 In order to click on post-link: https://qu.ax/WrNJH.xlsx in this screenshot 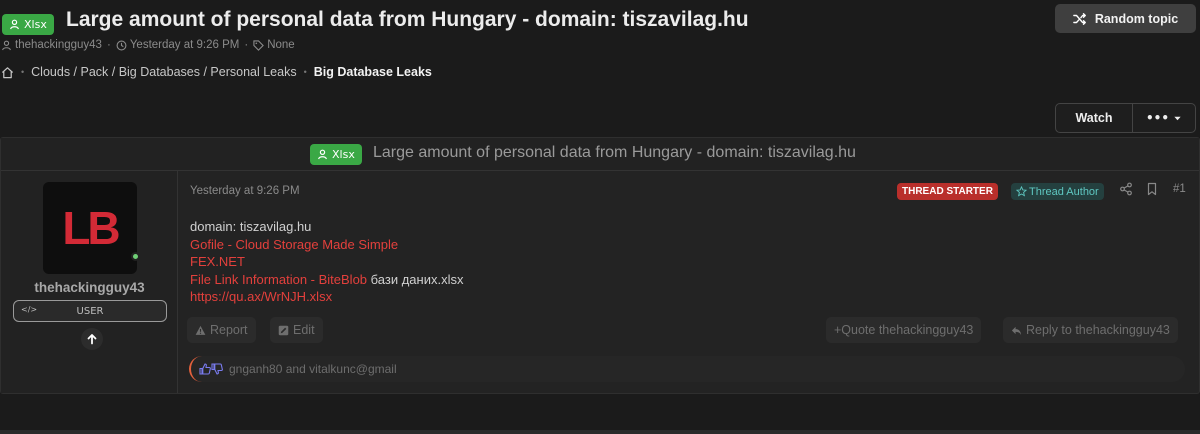, I will do `click(326, 297)`.